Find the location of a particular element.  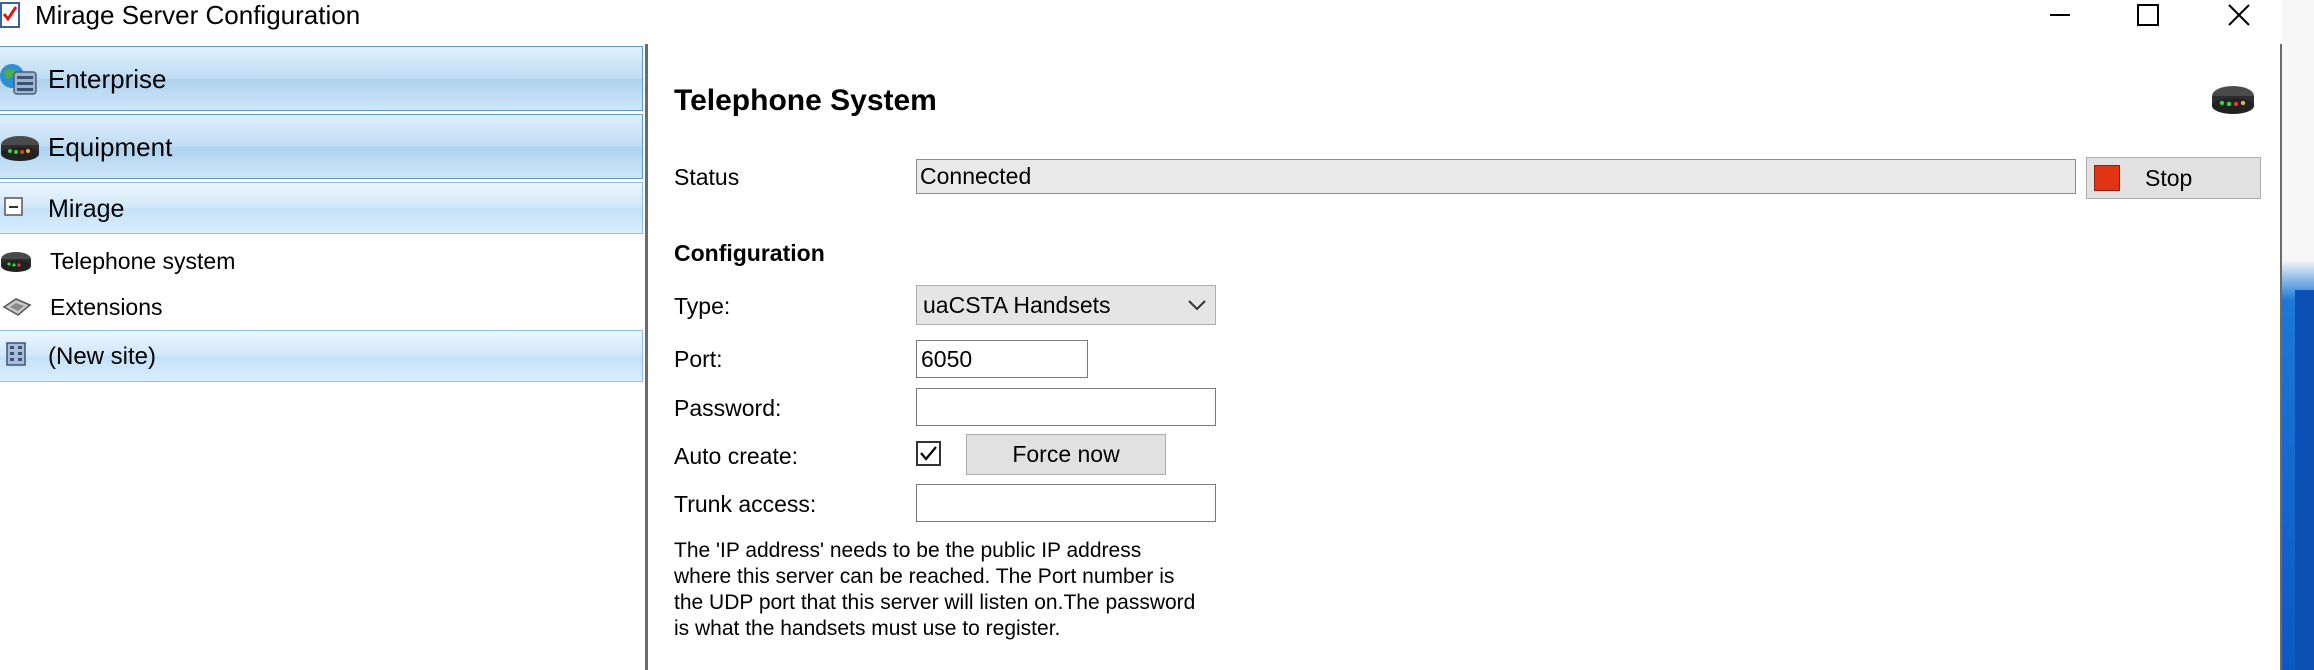

nav-group-mirage: Mirage is located at coordinates (321, 208).